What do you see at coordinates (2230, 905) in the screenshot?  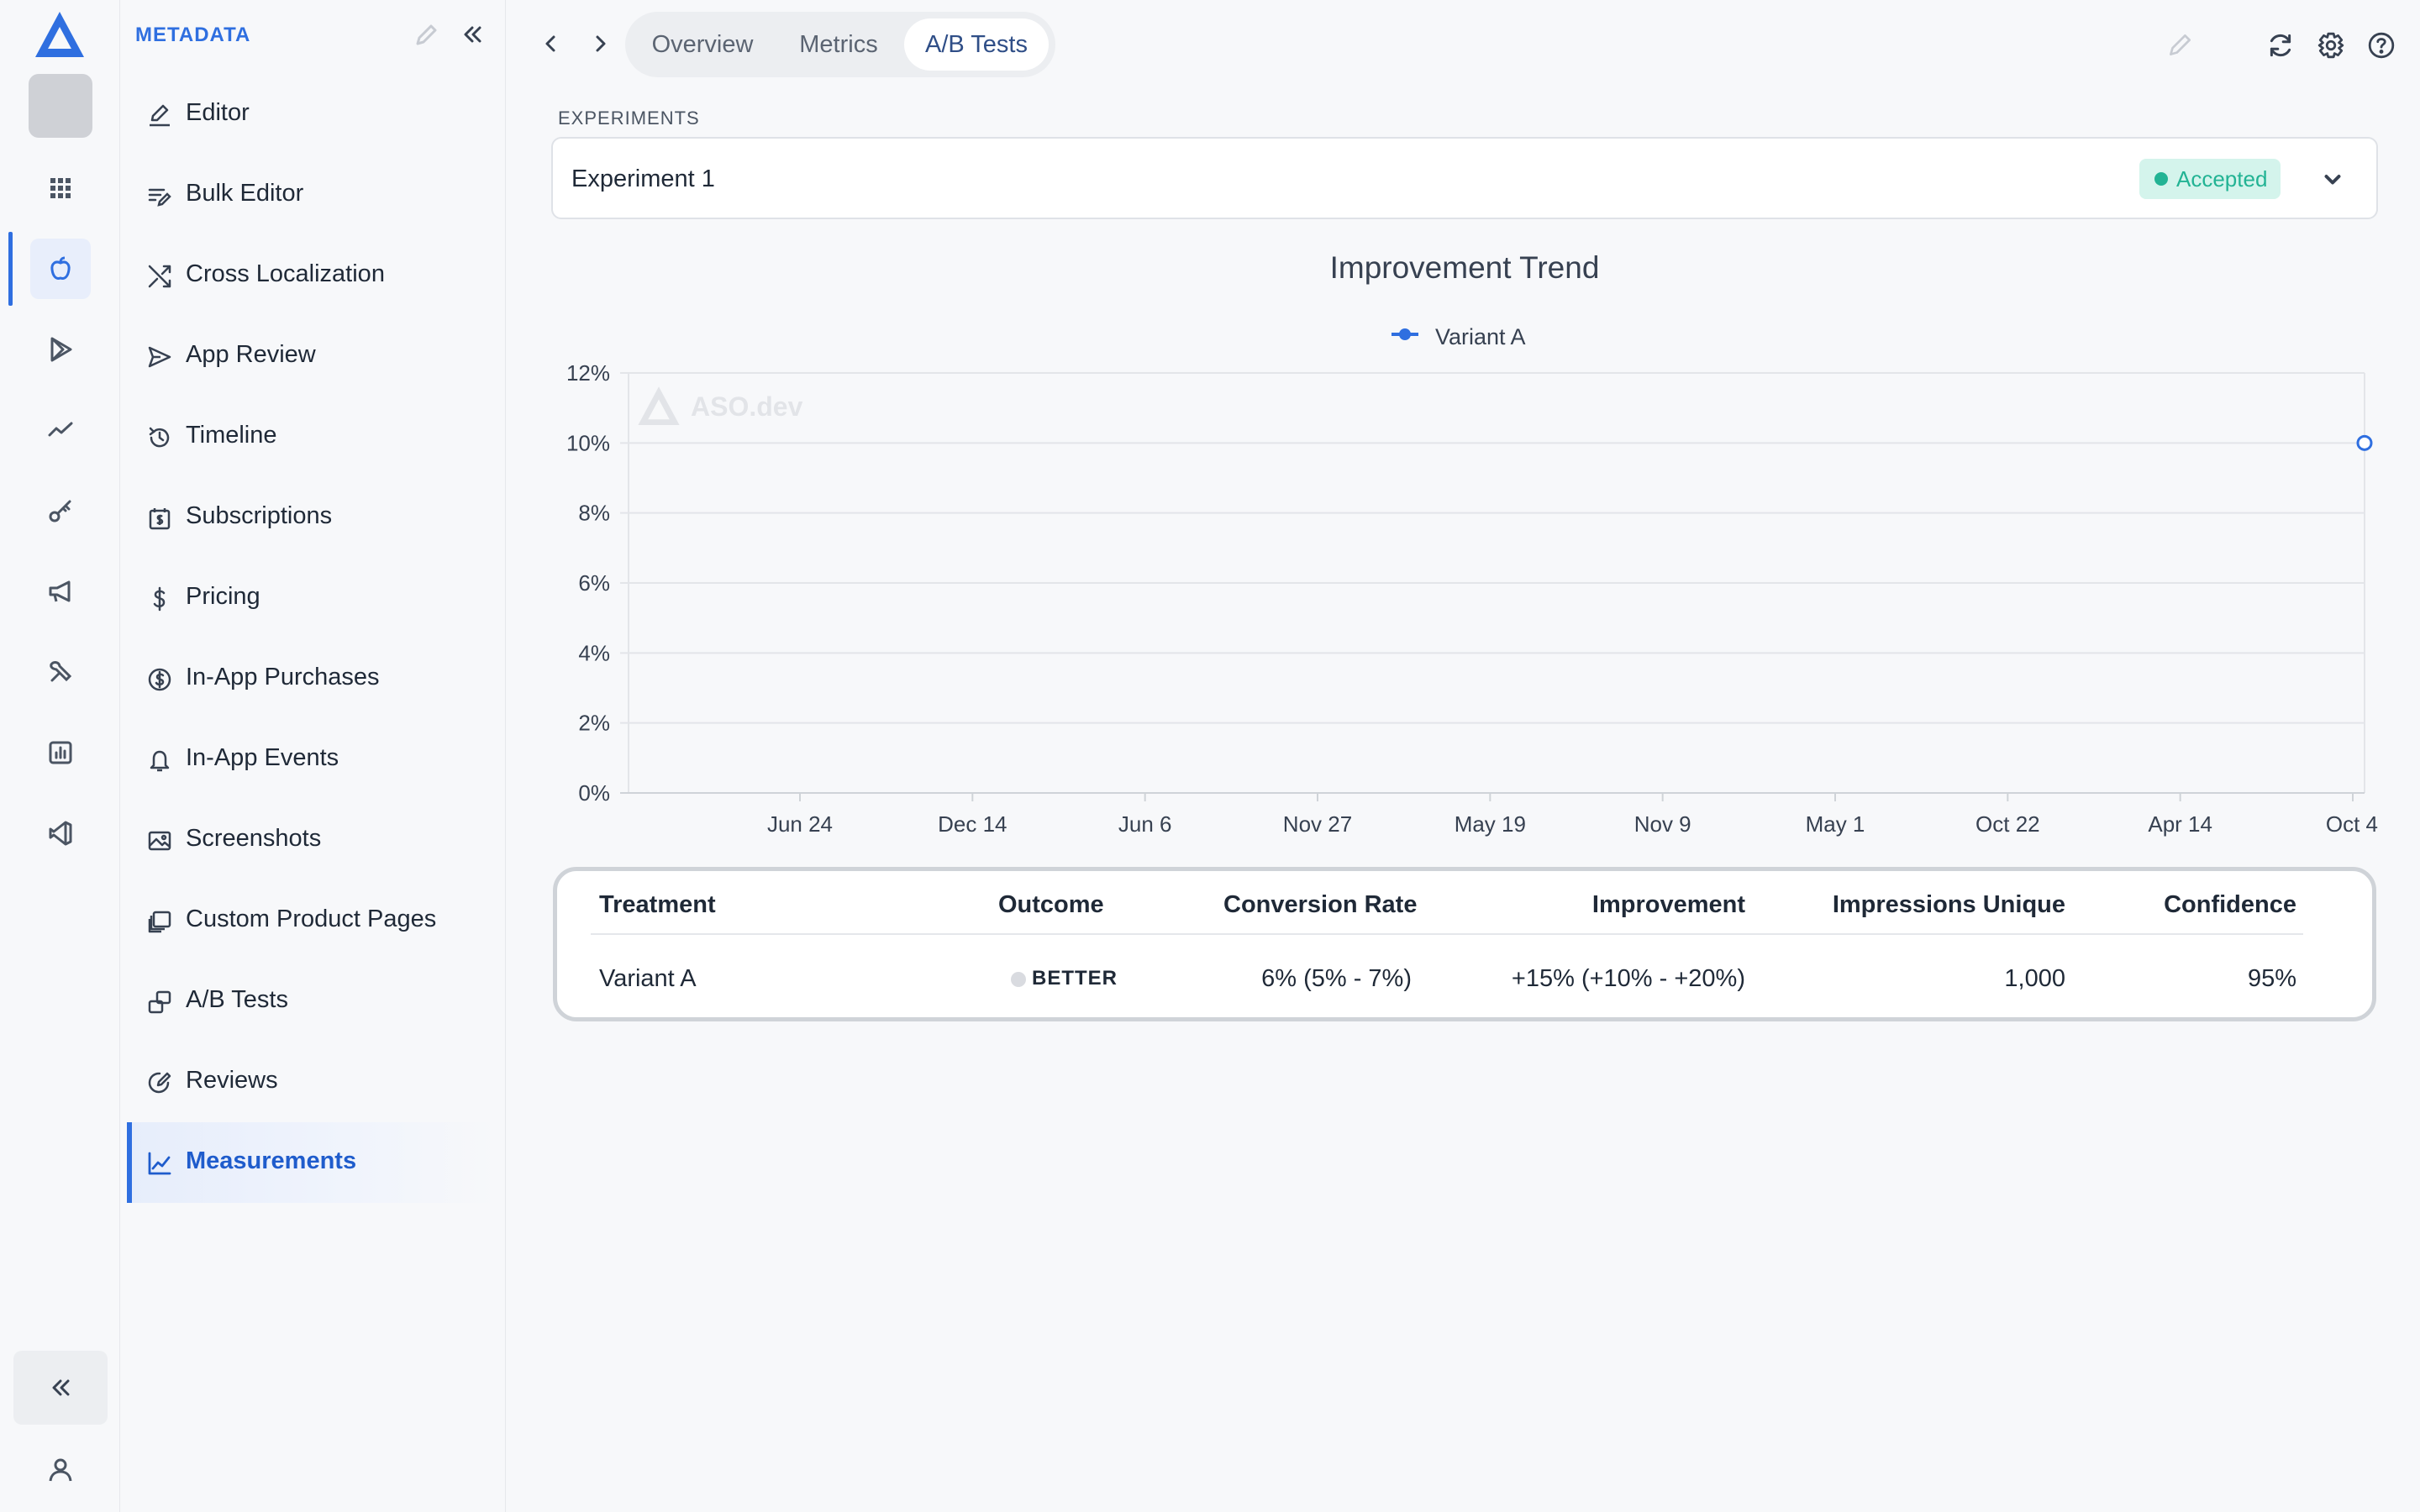 I see `header-confidence: Confidence` at bounding box center [2230, 905].